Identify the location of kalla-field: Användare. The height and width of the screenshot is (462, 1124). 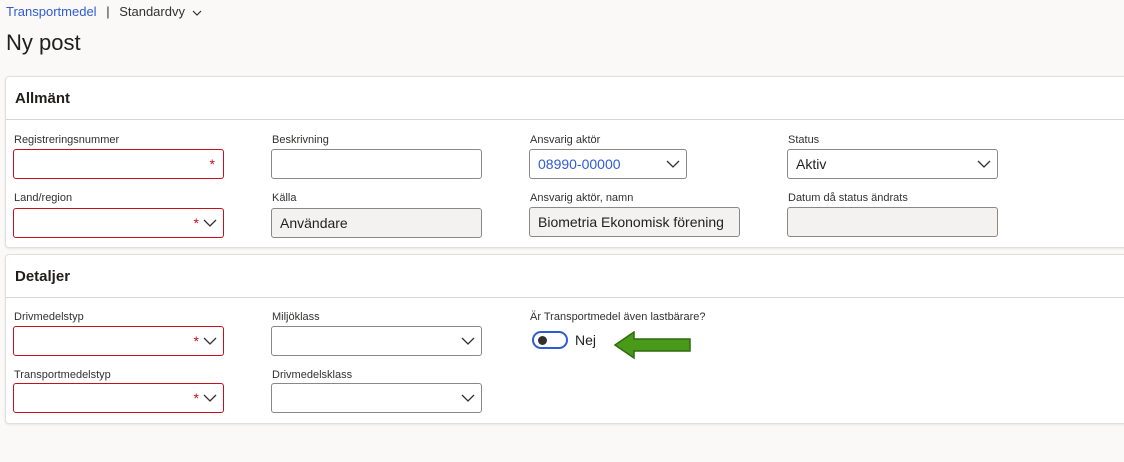
(376, 223).